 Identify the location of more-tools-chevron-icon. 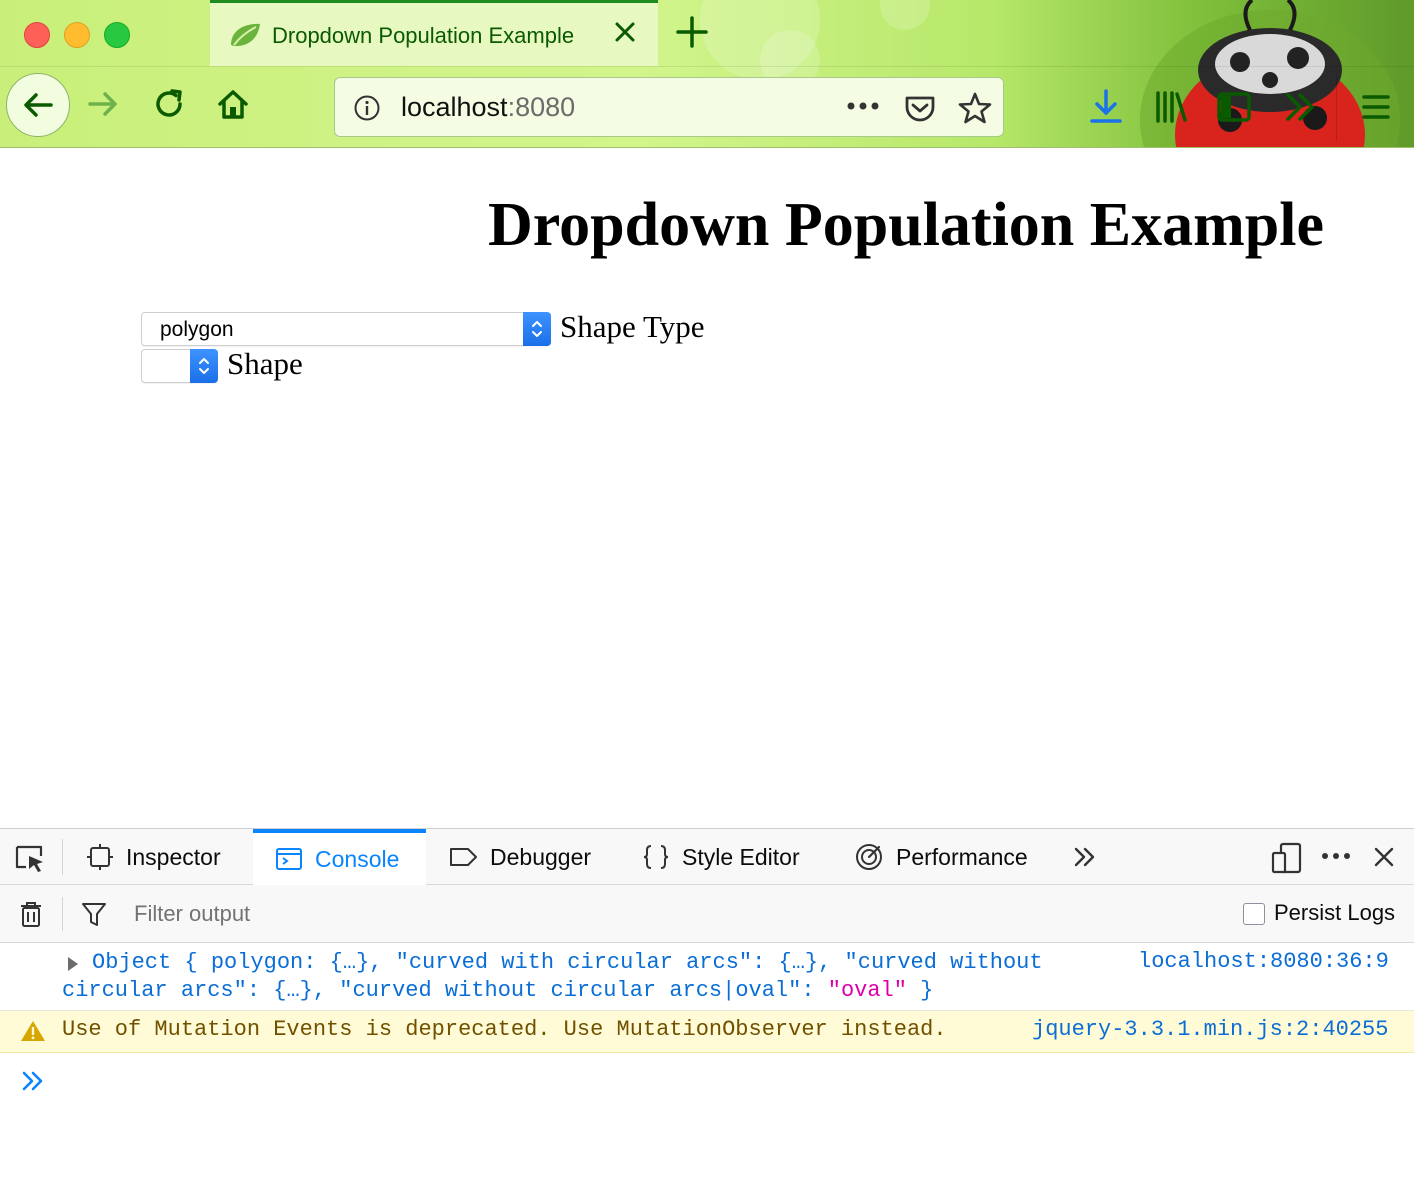
(1085, 857).